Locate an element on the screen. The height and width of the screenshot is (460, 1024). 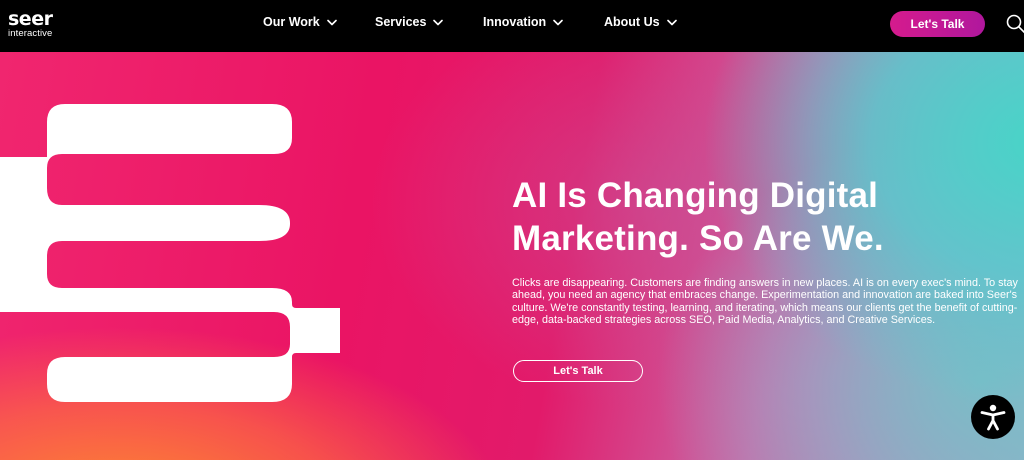
seer-logo: seer interactive is located at coordinates (30, 23).